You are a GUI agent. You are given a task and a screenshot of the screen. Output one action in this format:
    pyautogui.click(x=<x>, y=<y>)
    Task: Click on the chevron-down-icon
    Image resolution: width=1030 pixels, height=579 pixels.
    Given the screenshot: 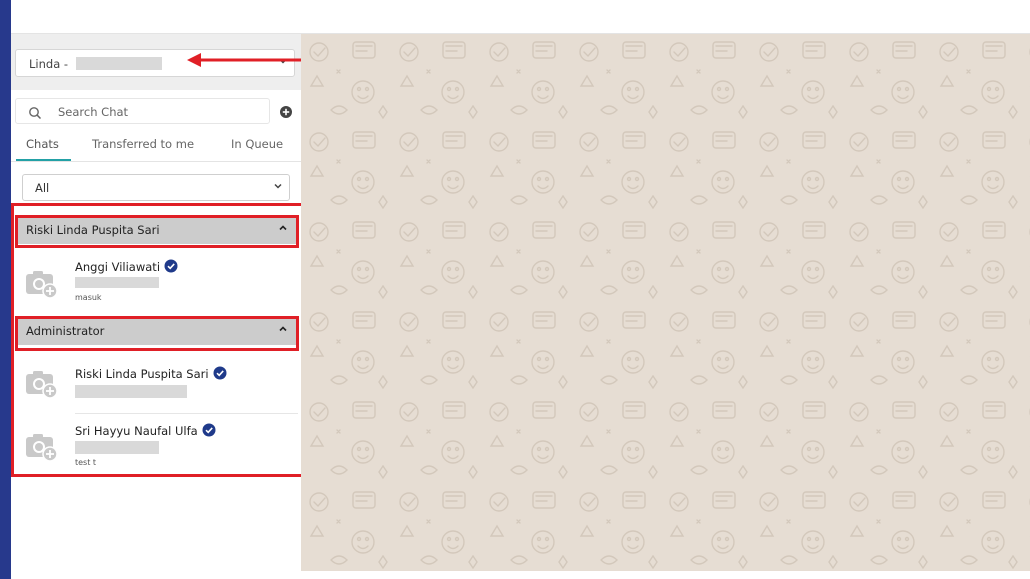 What is the action you would take?
    pyautogui.click(x=278, y=187)
    